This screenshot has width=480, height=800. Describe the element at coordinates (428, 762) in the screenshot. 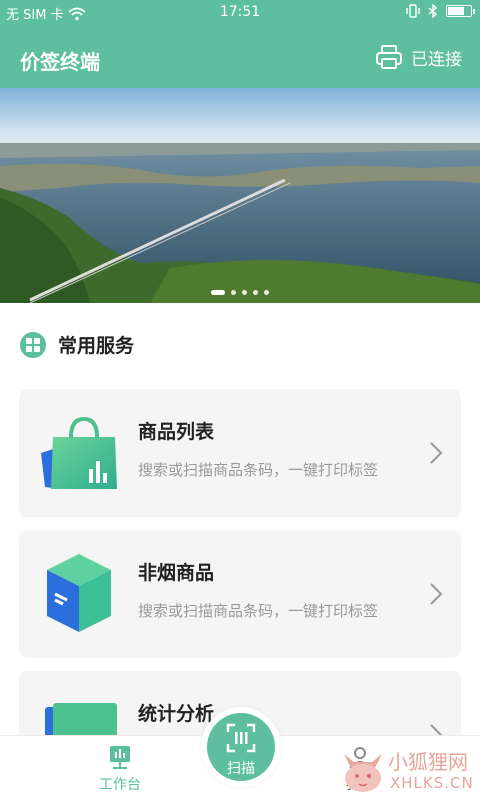

I see `watermark-cn: 小狐狸网` at that location.